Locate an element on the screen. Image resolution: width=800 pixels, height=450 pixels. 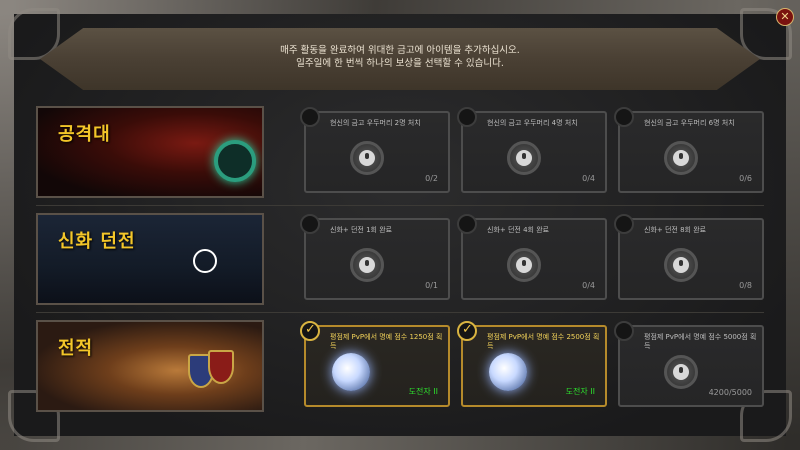
mythic-slot-2: 신화+ 던전 4회 완료 0/4 is located at coordinates (532, 257).